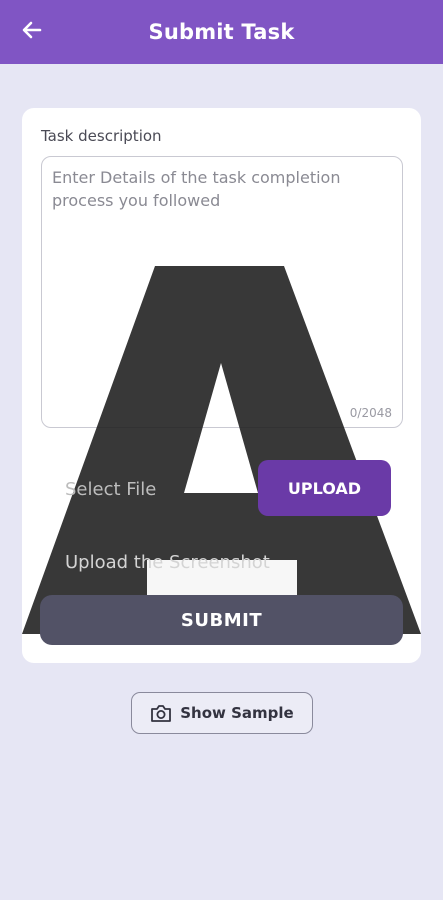 The width and height of the screenshot is (443, 900). Describe the element at coordinates (101, 136) in the screenshot. I see `task-description-label: Task description` at that location.